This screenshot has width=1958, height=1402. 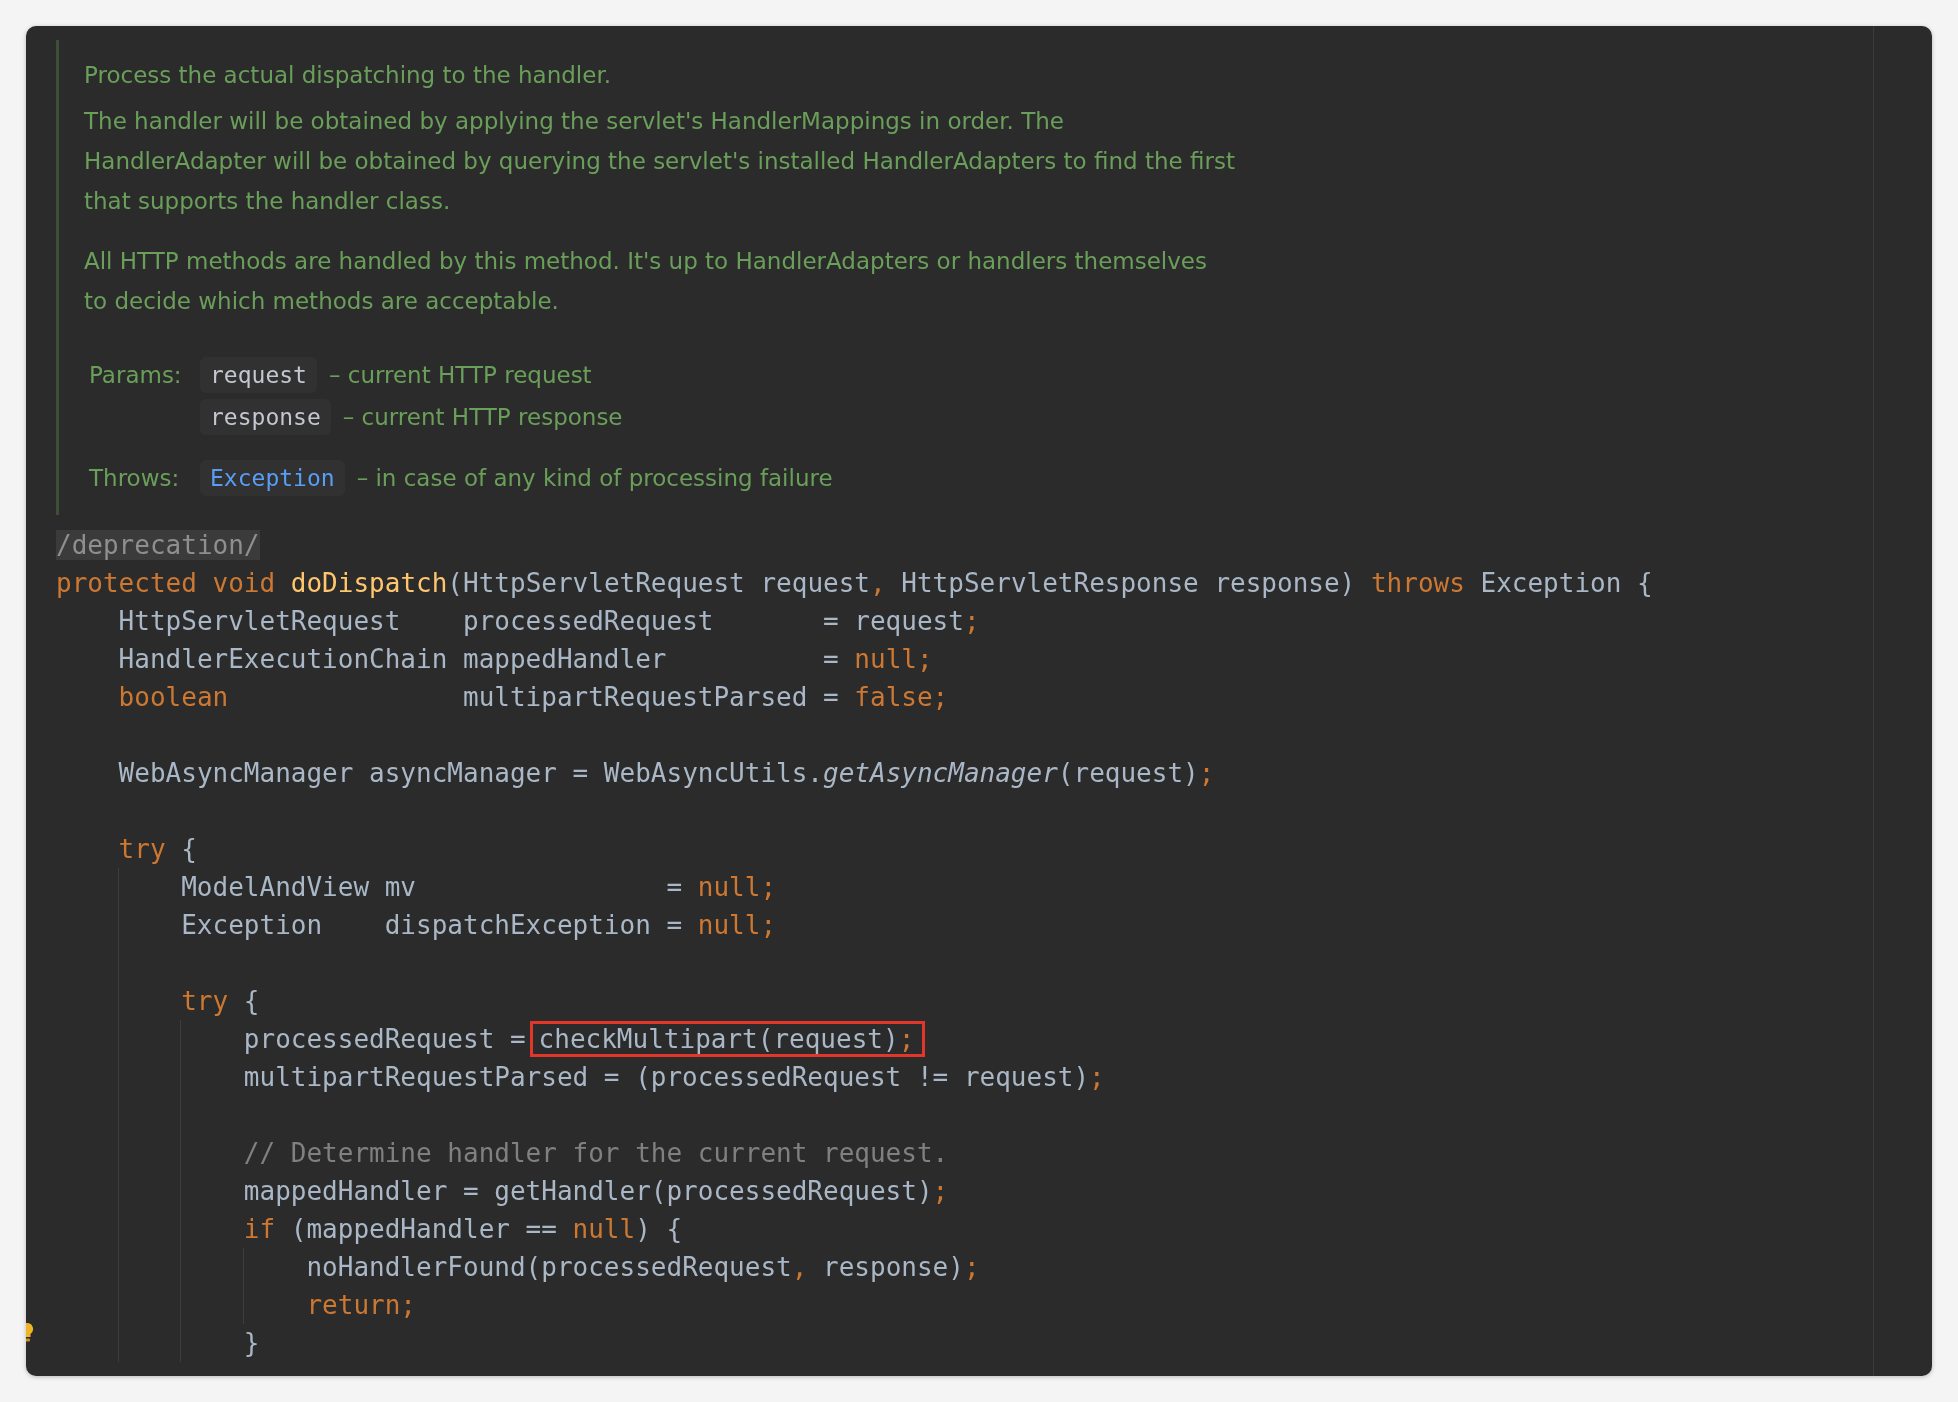 What do you see at coordinates (348, 75) in the screenshot?
I see `doc-paragraph: Process the actual dispatching to the handler.` at bounding box center [348, 75].